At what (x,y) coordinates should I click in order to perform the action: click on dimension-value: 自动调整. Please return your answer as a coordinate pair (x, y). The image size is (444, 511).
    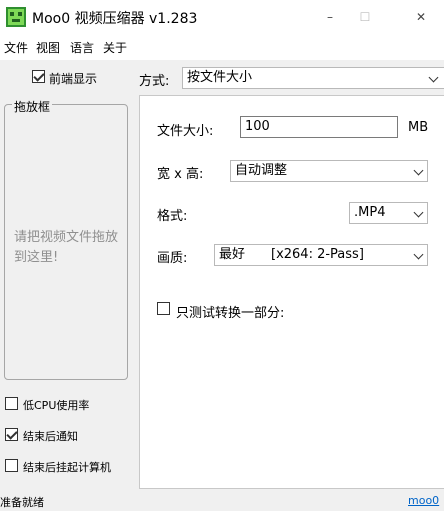
    Looking at the image, I should click on (261, 170).